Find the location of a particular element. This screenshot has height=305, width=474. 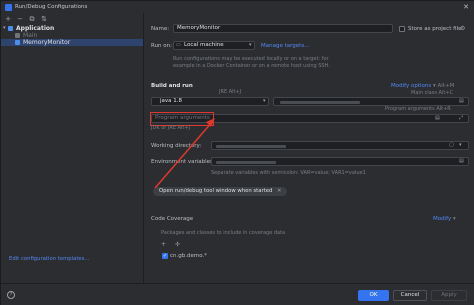

ok-button: OK is located at coordinates (373, 295).